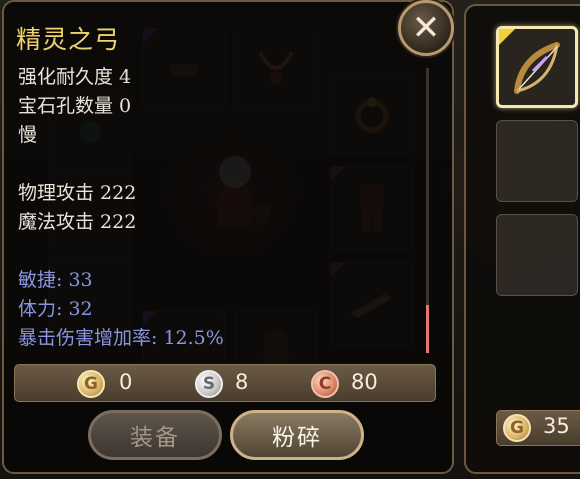 The height and width of the screenshot is (479, 580). I want to click on item-name: 精灵之弓, so click(68, 39).